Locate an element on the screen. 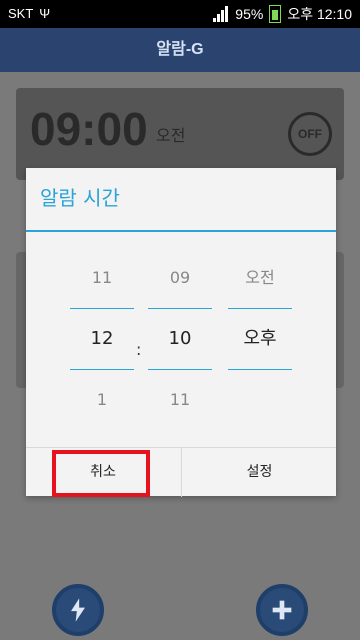  alarm-add-icon is located at coordinates (282, 610).